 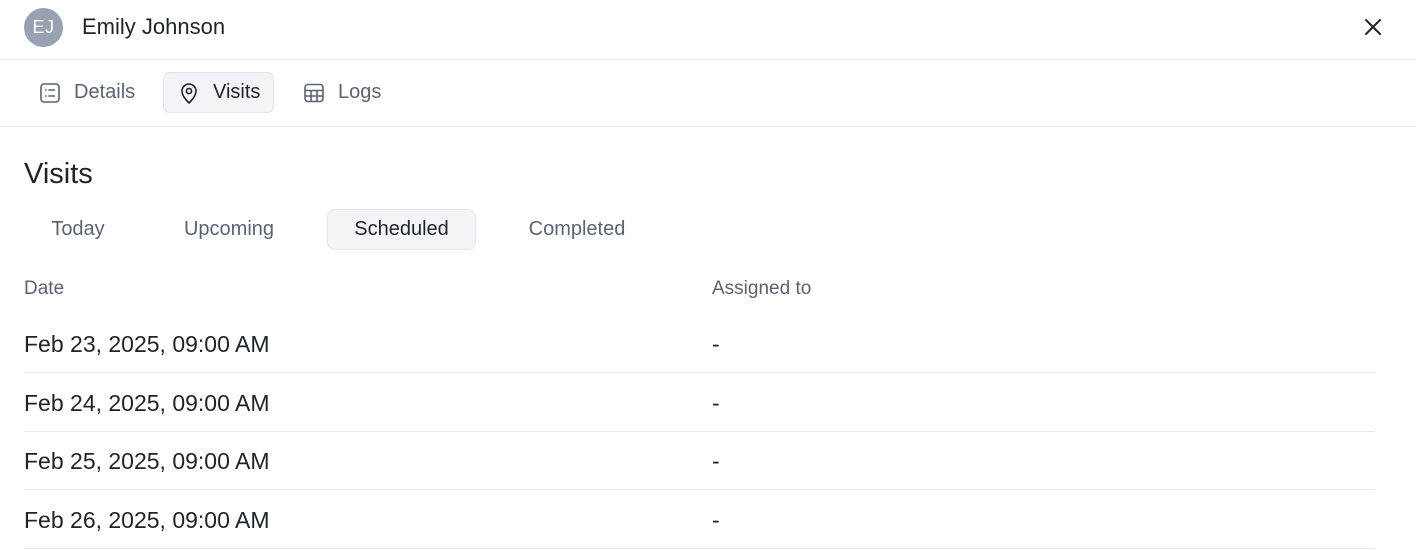 What do you see at coordinates (147, 344) in the screenshot?
I see `visit-date: Feb 23, 2025, 09:00 AM` at bounding box center [147, 344].